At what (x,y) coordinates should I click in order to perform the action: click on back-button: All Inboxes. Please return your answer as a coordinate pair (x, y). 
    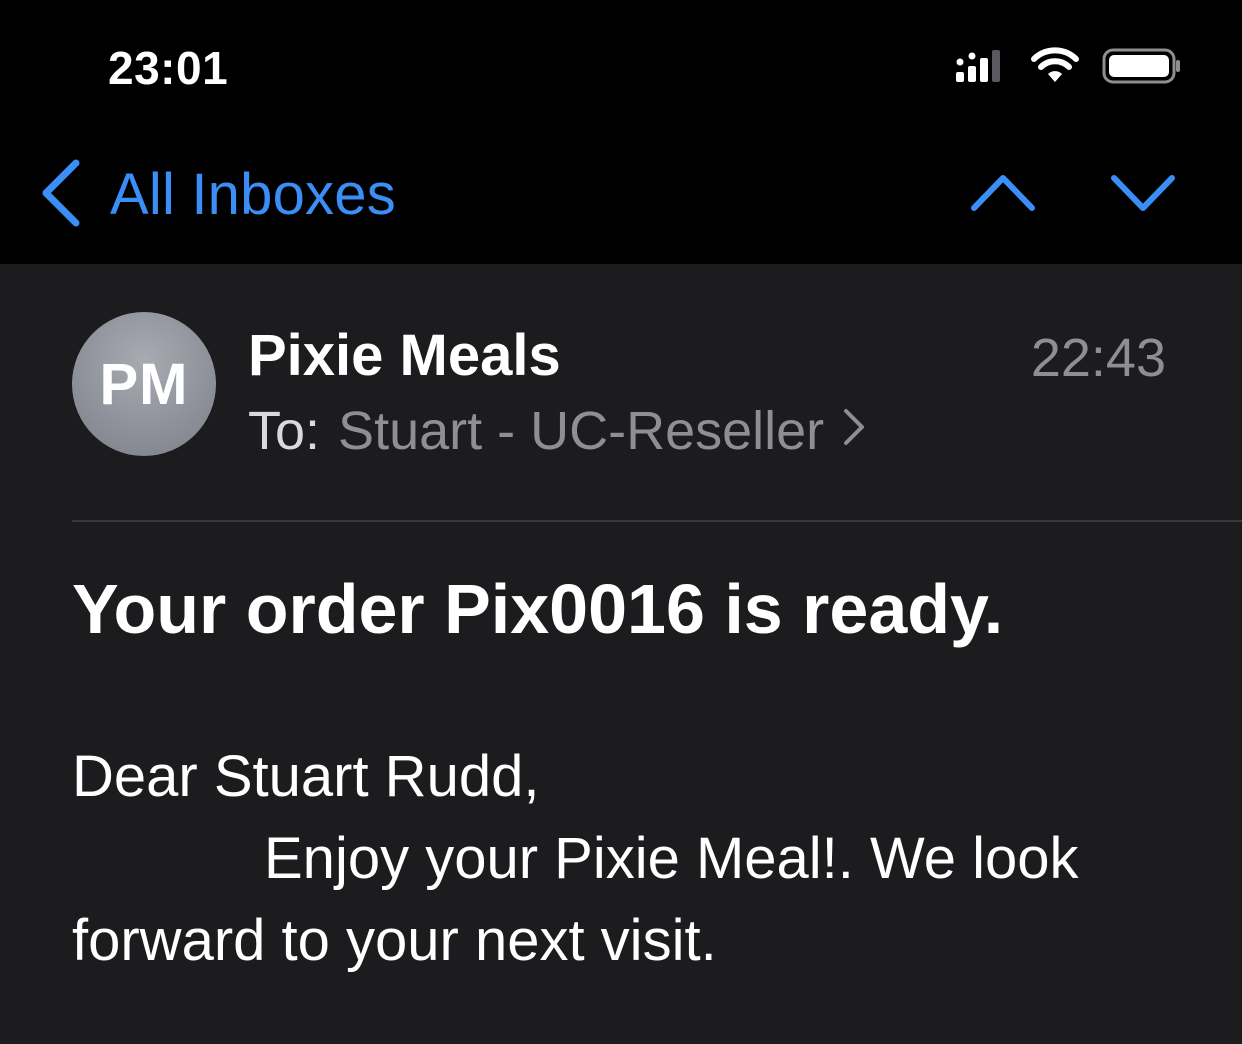
    Looking at the image, I should click on (217, 195).